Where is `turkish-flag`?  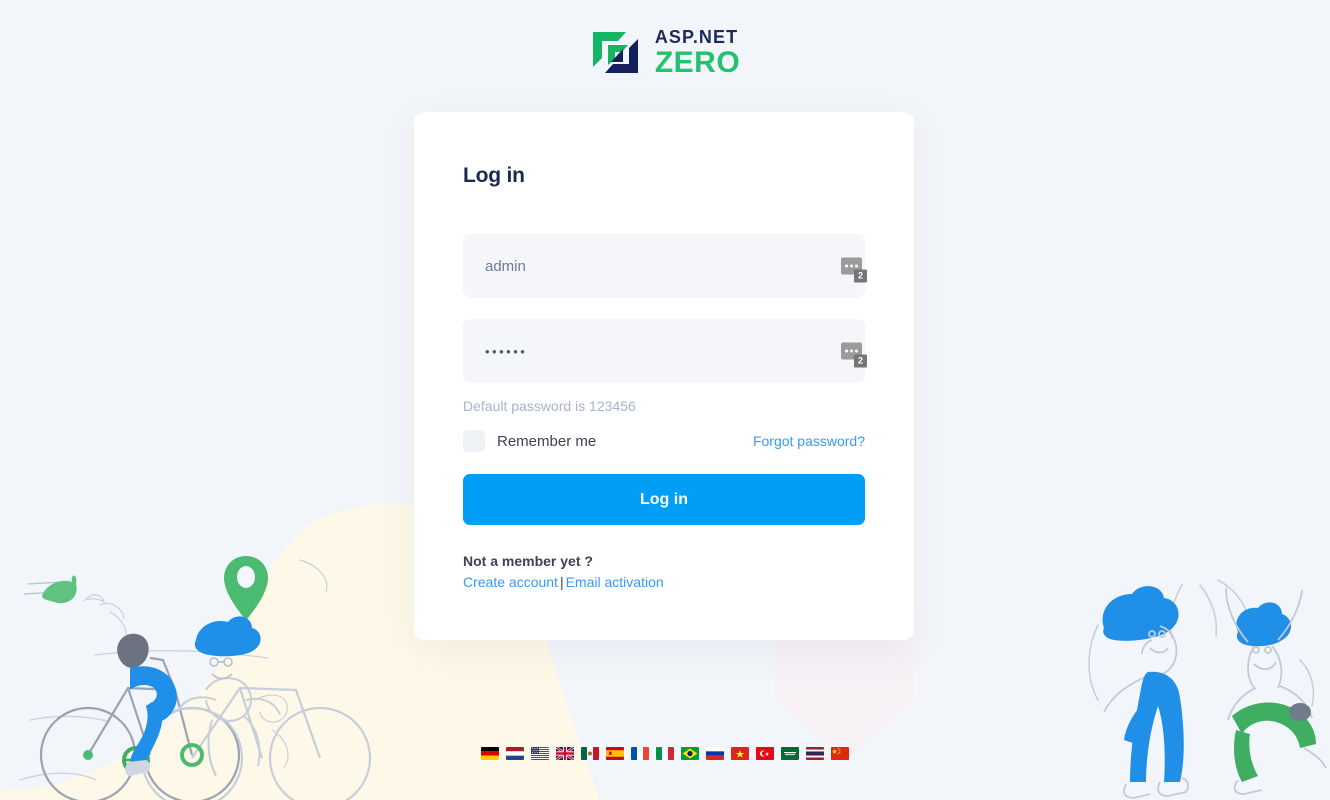 turkish-flag is located at coordinates (765, 753).